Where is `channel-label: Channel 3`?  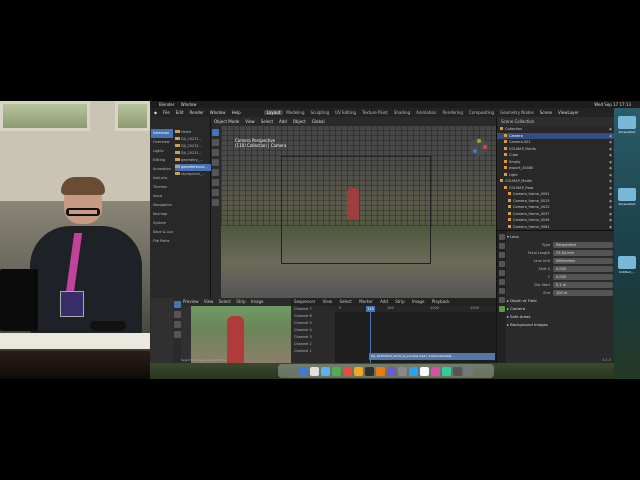
channel-label: Channel 3 is located at coordinates (313, 337).